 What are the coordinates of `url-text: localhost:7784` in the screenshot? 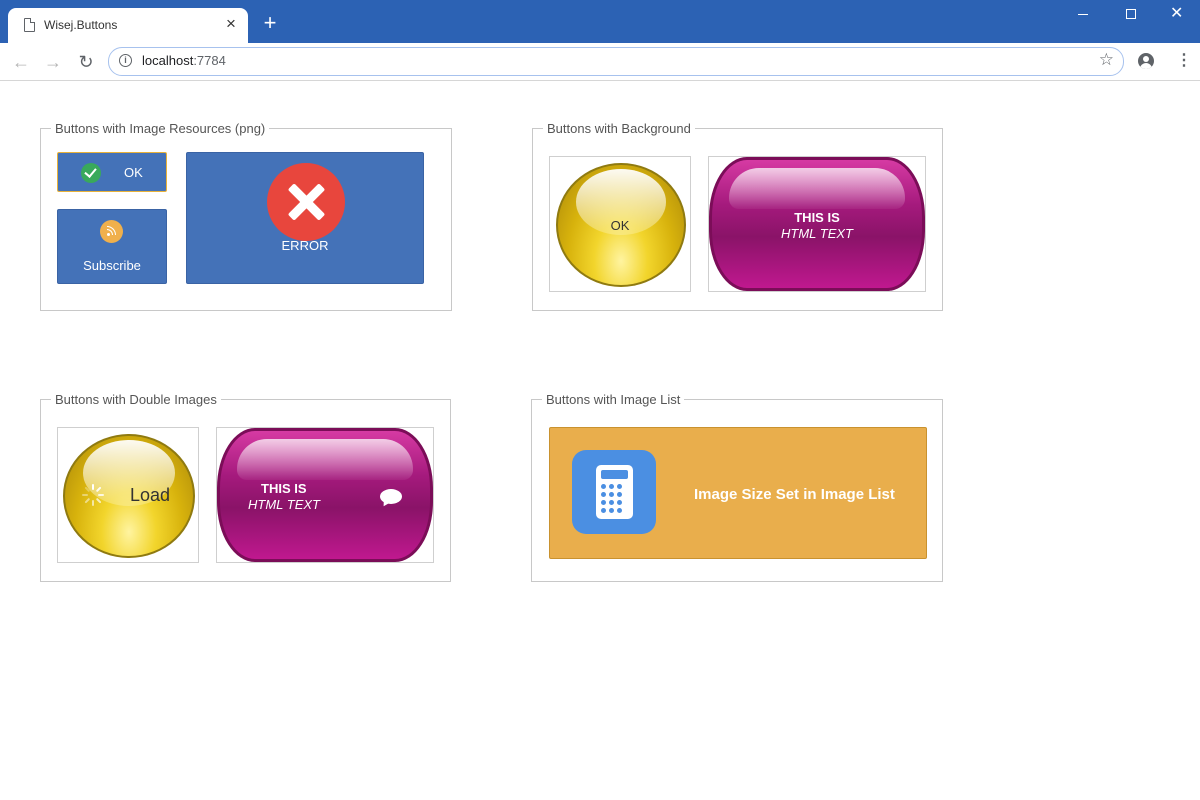 It's located at (184, 60).